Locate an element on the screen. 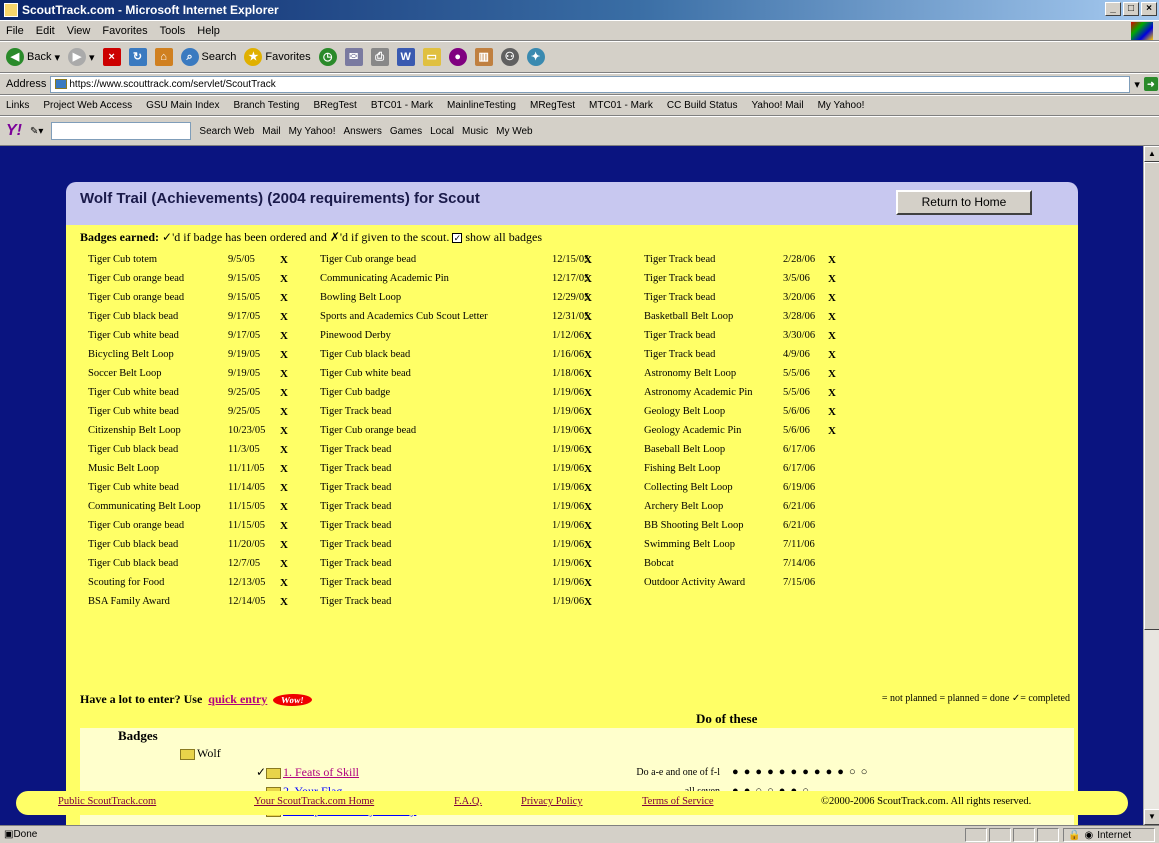  folder-icon is located at coordinates (187, 754).